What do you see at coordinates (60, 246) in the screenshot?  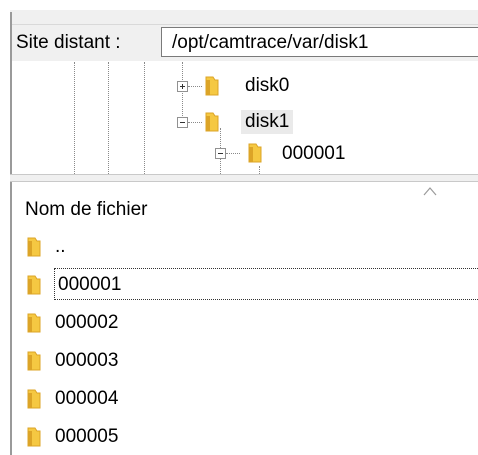 I see `file-name: ..` at bounding box center [60, 246].